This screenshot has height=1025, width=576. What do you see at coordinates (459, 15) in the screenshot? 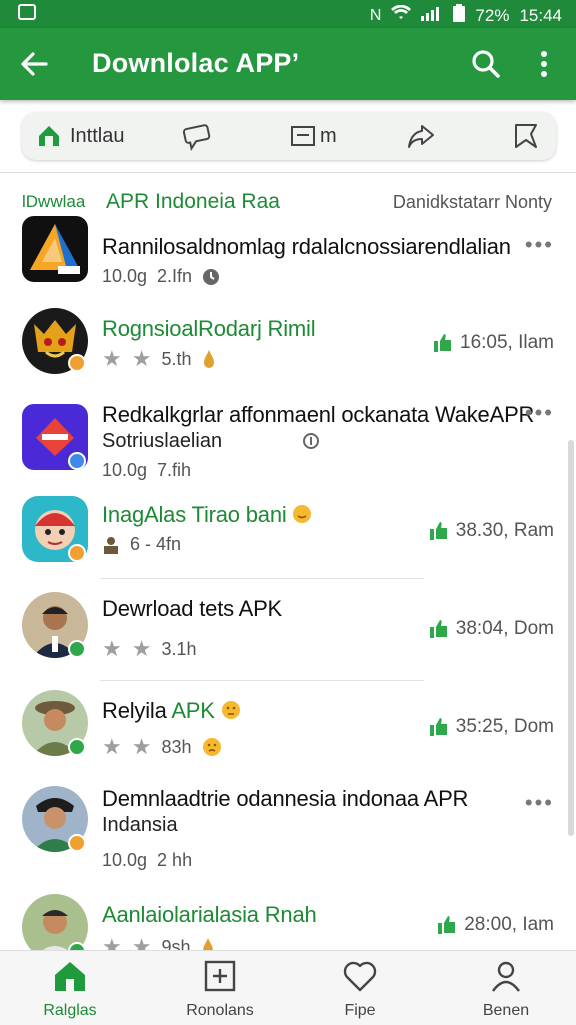
I see `battery-icon` at bounding box center [459, 15].